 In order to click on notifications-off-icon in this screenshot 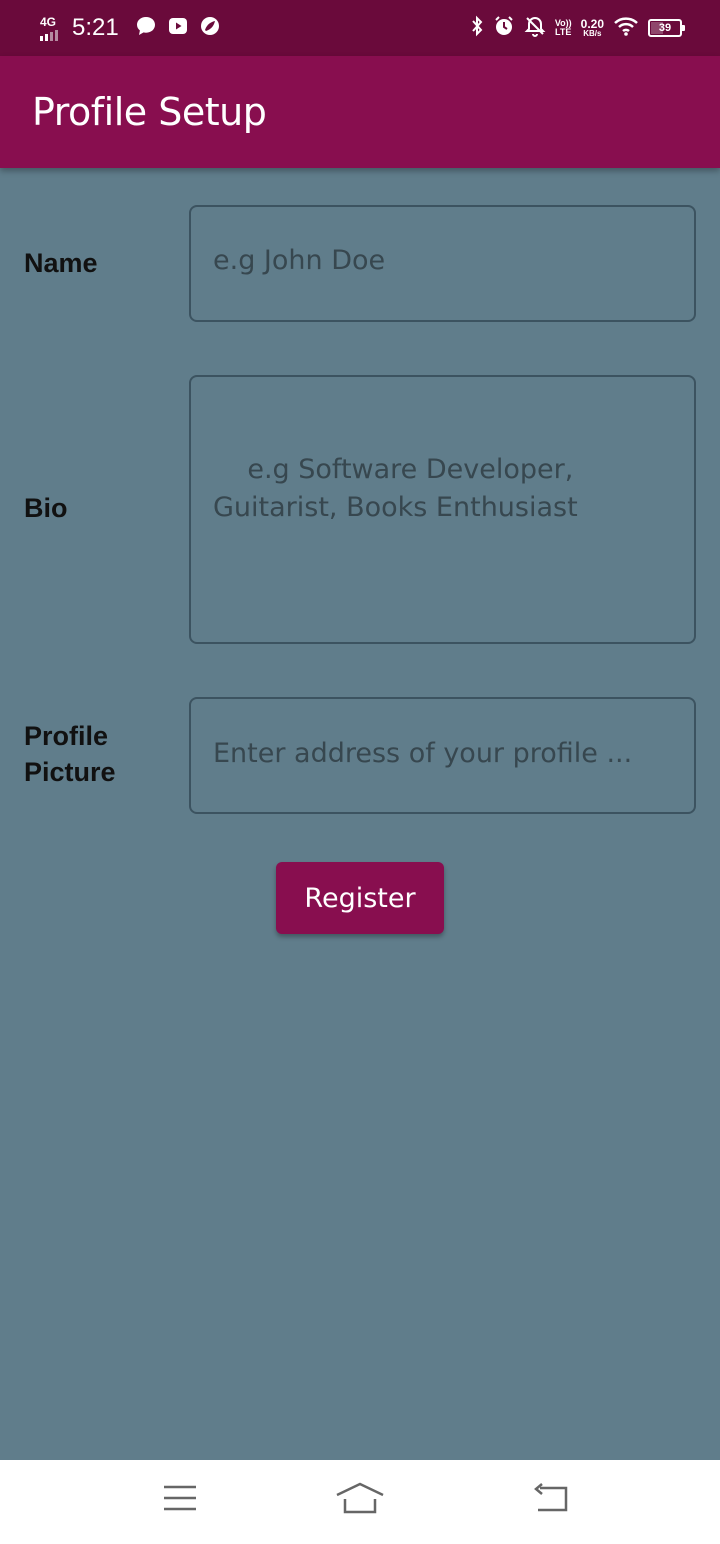, I will do `click(535, 28)`.